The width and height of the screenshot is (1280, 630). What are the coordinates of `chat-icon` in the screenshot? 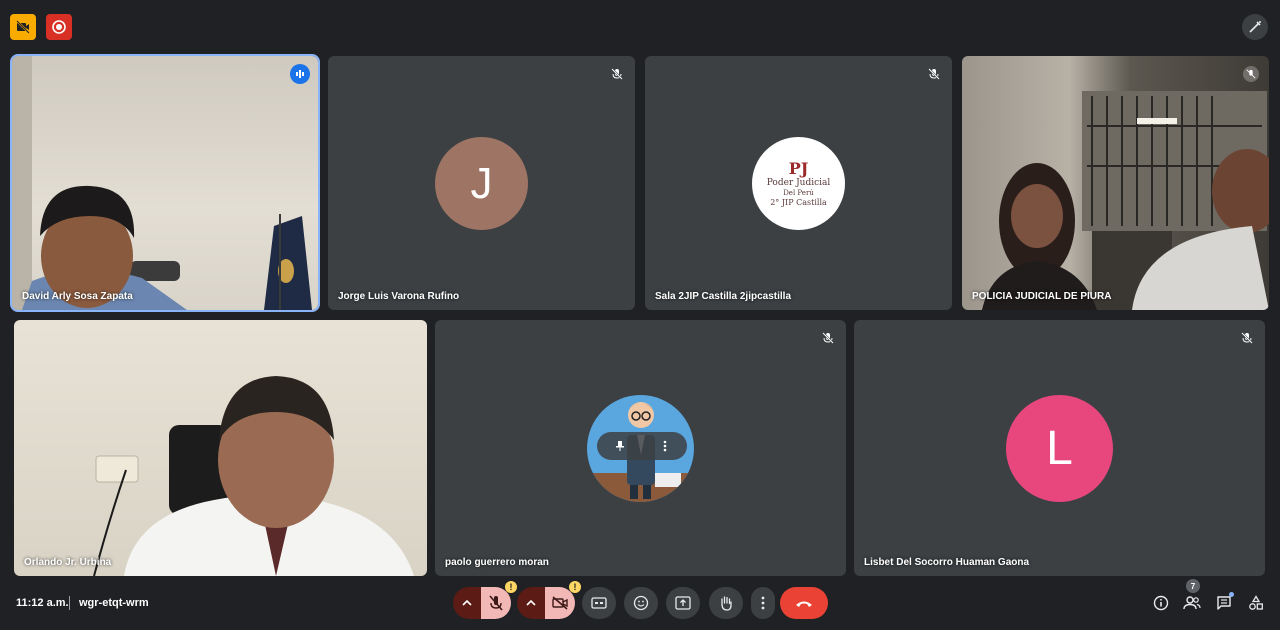 It's located at (1224, 603).